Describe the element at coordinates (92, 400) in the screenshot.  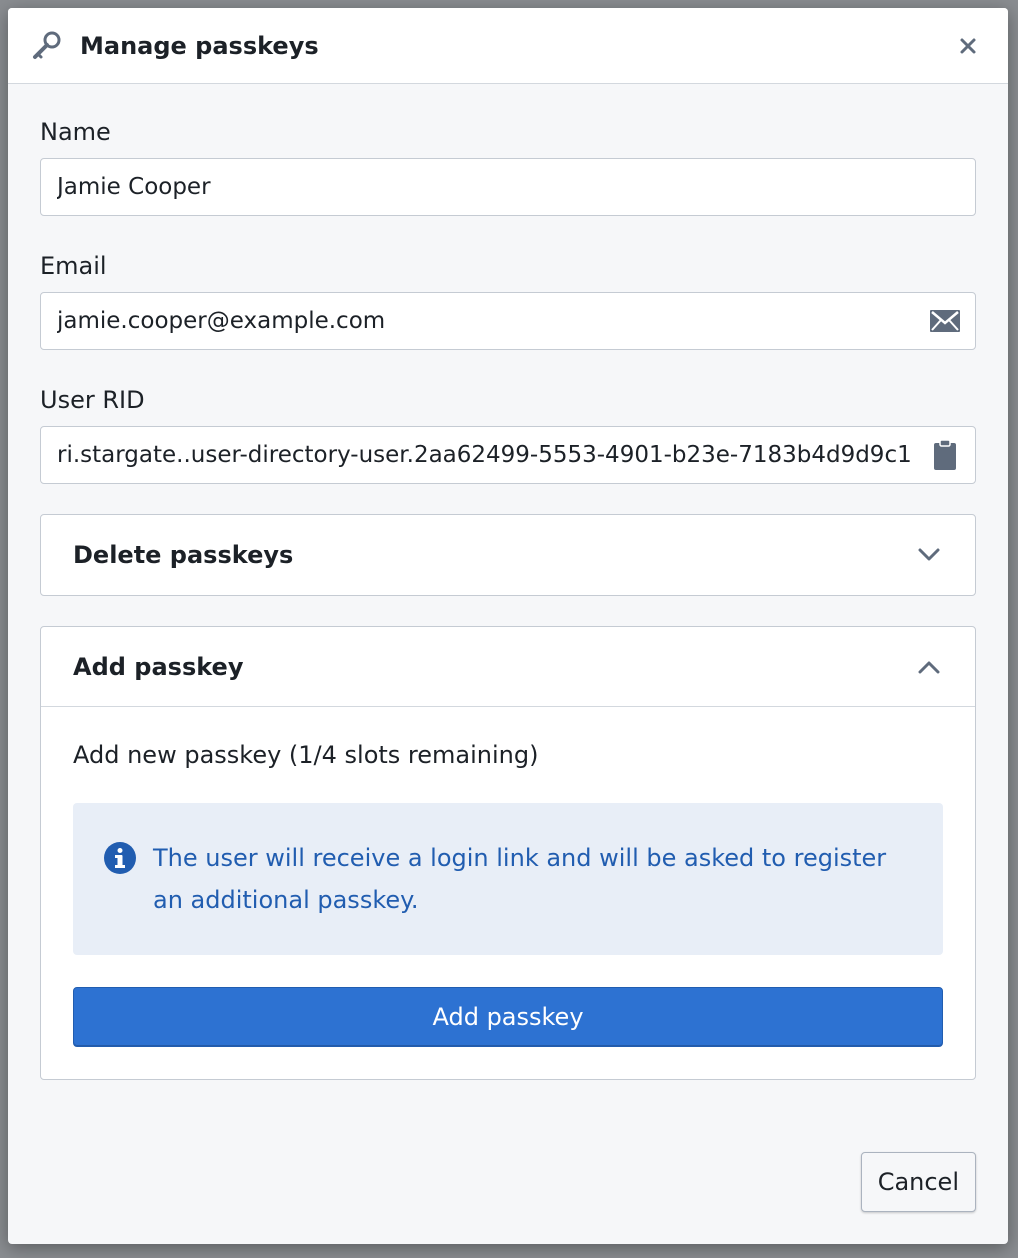
I see `user-rid-label: User RID` at that location.